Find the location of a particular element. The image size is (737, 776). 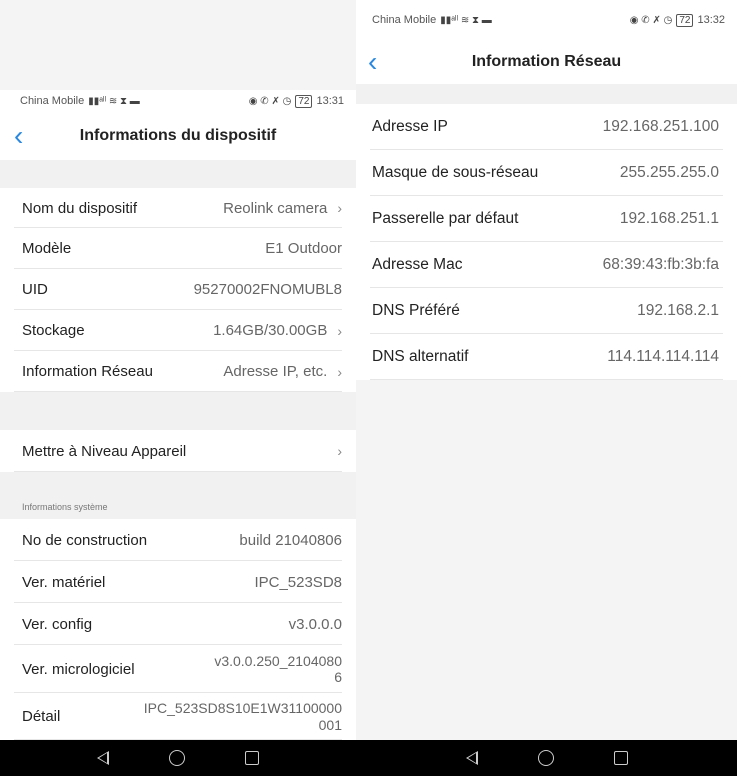

row-value: IPC_523SD8S10E1W31100000 001 is located at coordinates (242, 716).